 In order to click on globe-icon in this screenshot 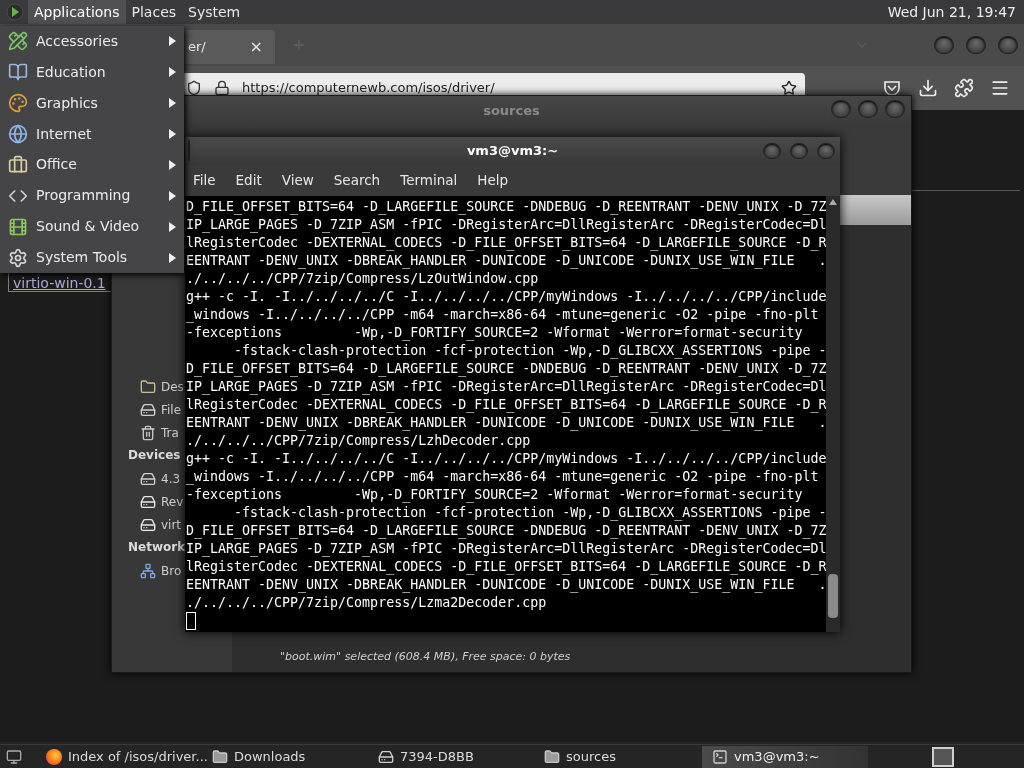, I will do `click(18, 134)`.